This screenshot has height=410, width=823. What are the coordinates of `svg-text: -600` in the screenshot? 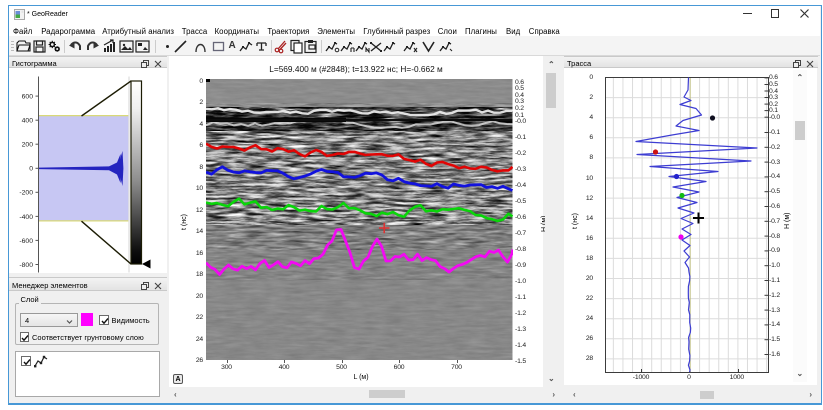 It's located at (26, 241).